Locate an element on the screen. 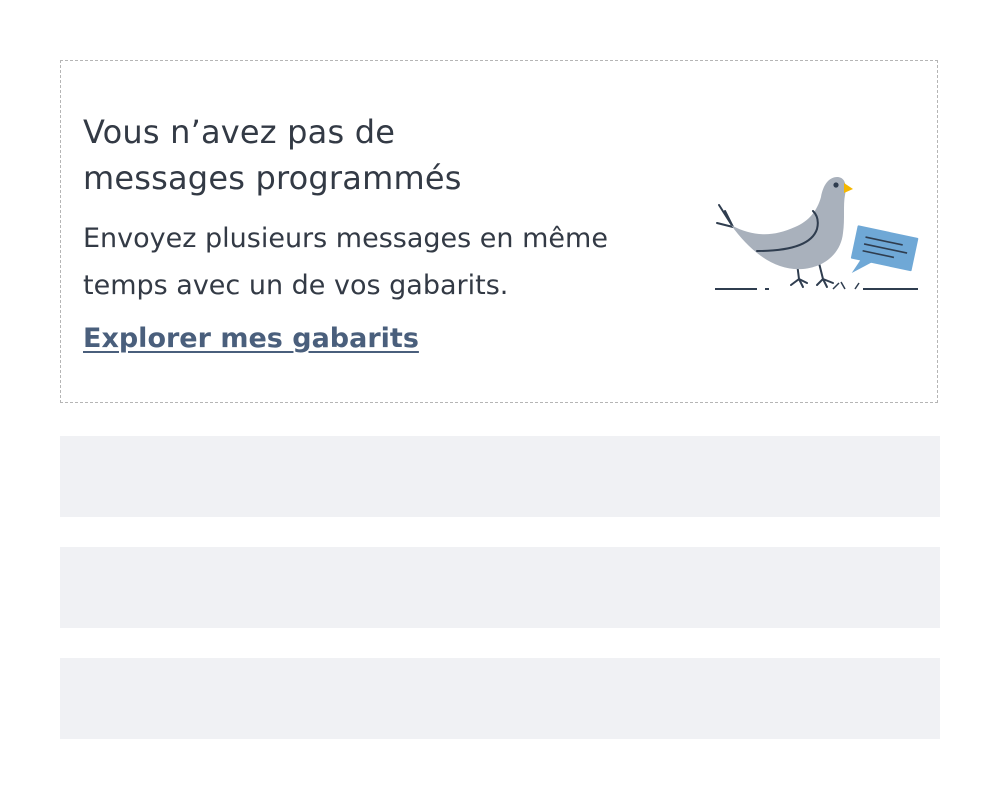  explore-templates-link: Explorer mes gabarits is located at coordinates (251, 338).